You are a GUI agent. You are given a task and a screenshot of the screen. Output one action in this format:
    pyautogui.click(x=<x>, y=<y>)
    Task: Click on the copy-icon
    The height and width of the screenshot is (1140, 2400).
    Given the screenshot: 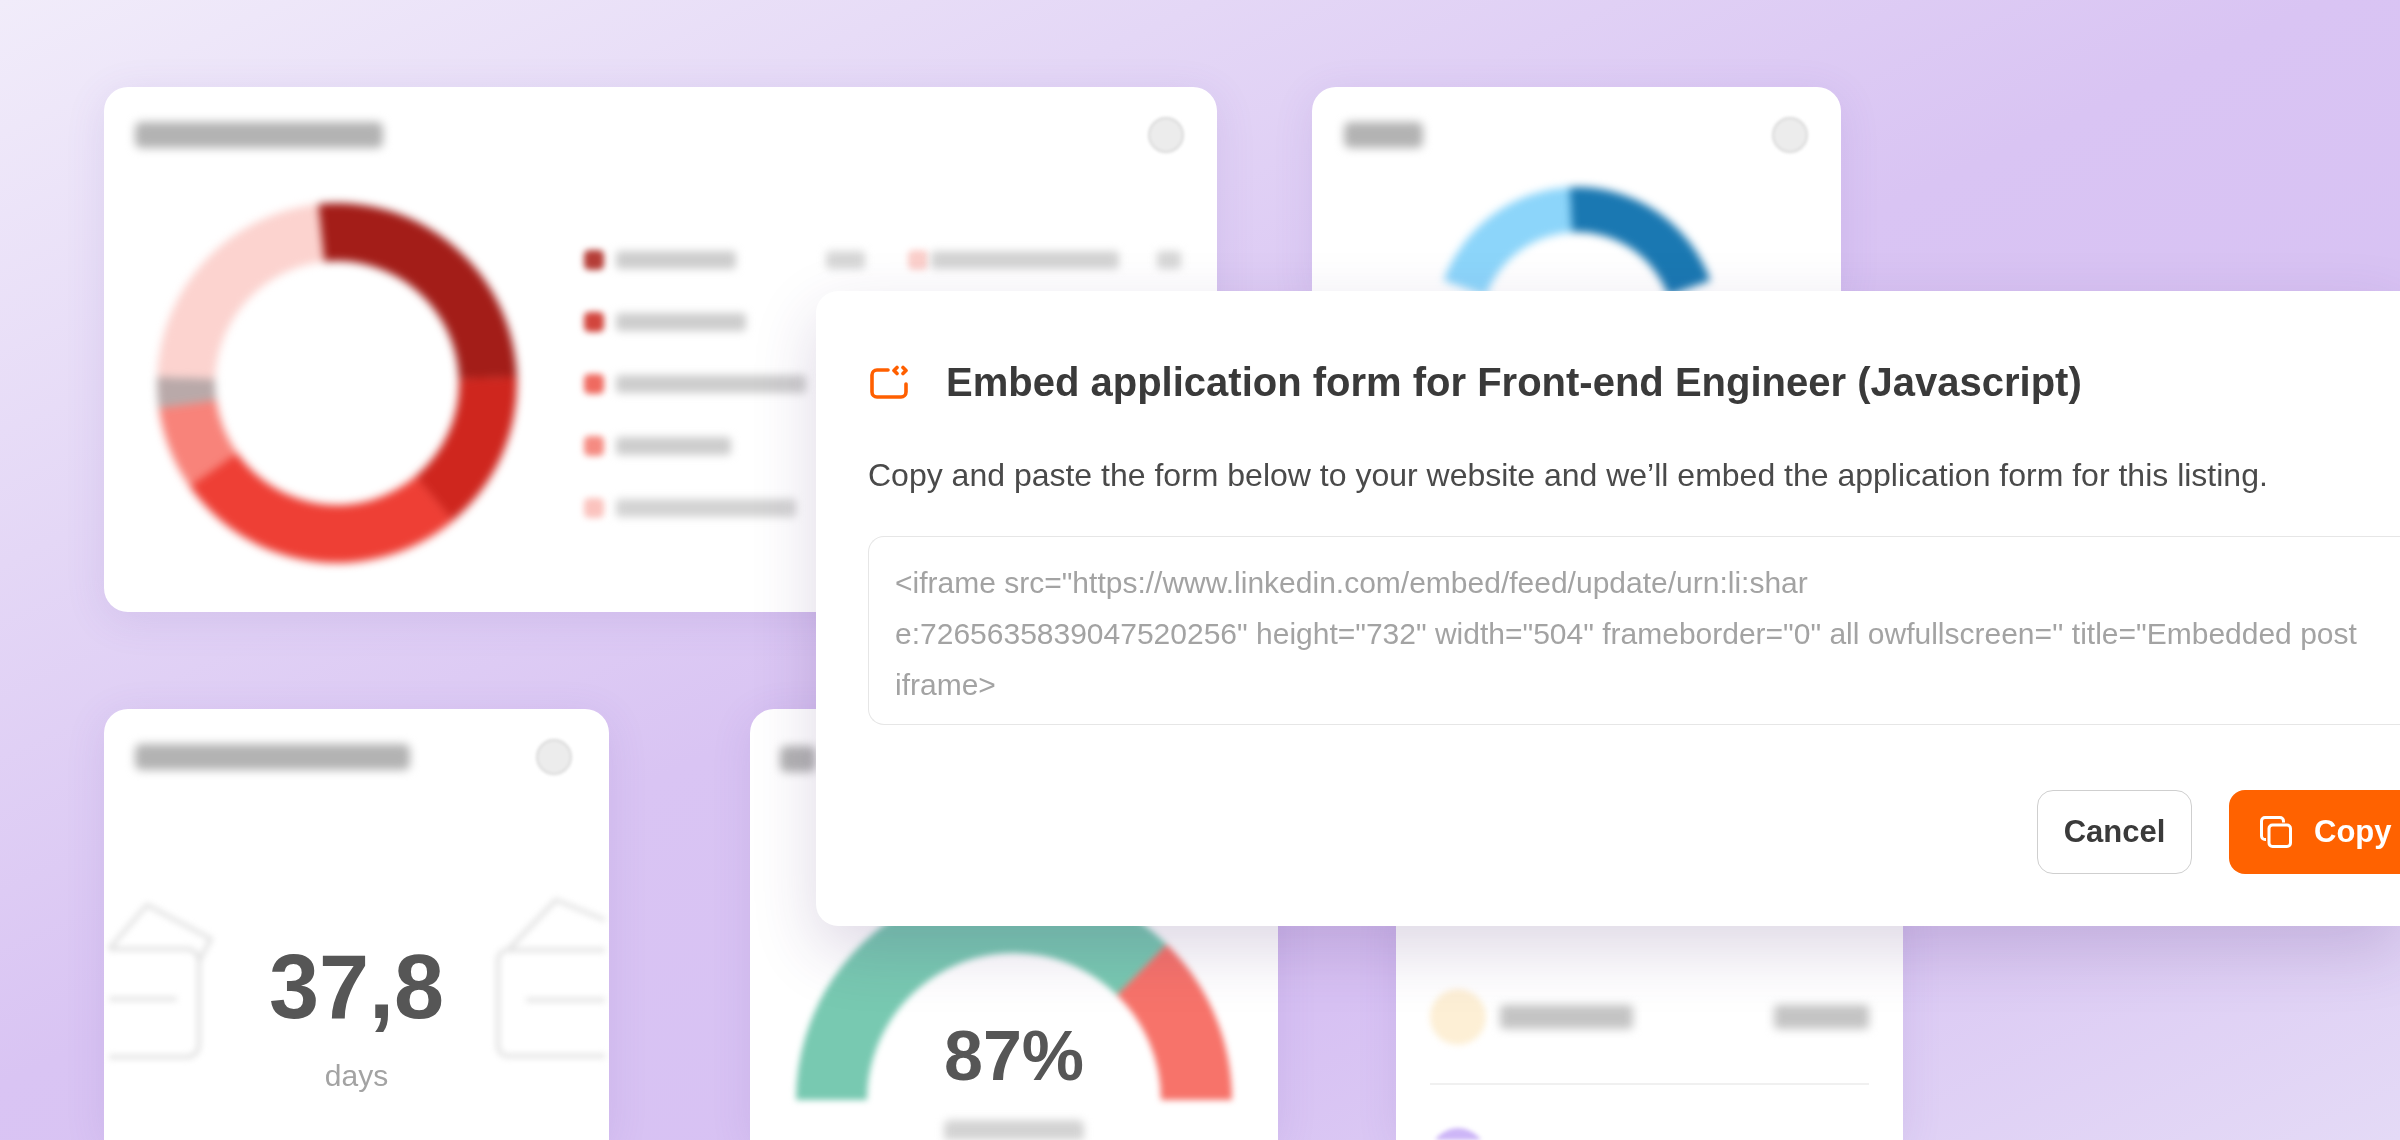 What is the action you would take?
    pyautogui.click(x=2276, y=832)
    